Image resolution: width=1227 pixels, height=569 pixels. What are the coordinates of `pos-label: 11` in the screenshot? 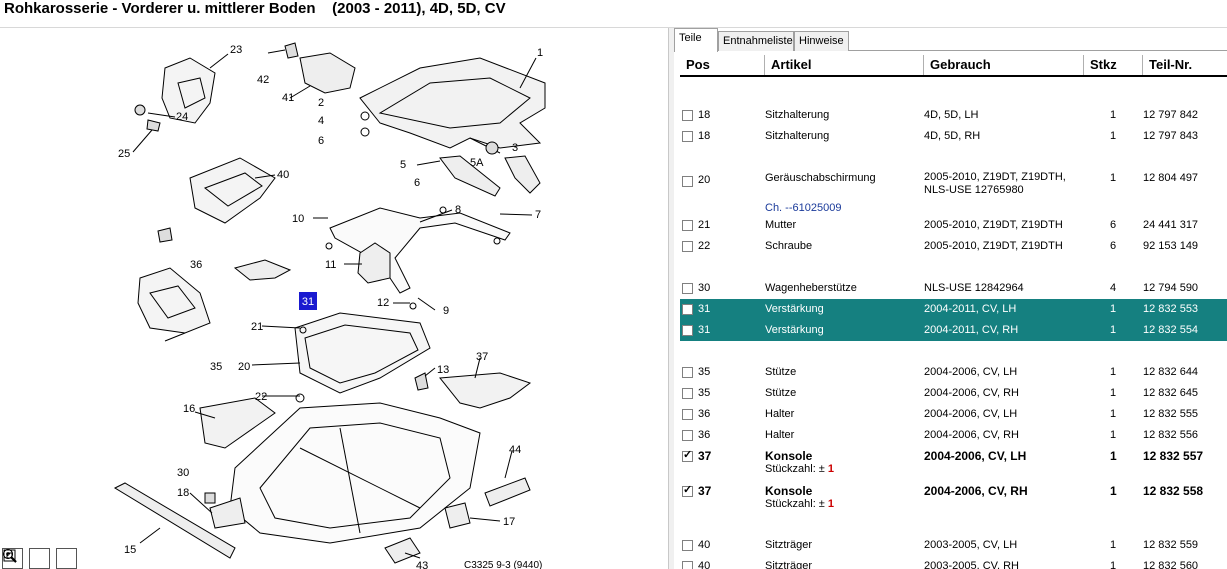 It's located at (330, 265).